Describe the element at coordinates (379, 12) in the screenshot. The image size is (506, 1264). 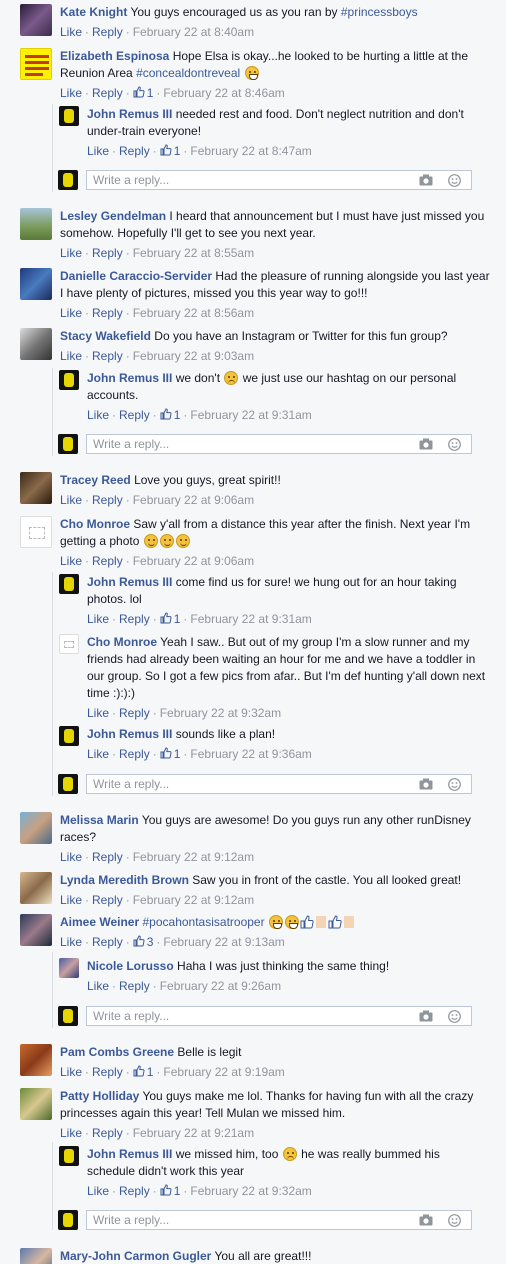
I see `hashtag-link: #princessboys` at that location.